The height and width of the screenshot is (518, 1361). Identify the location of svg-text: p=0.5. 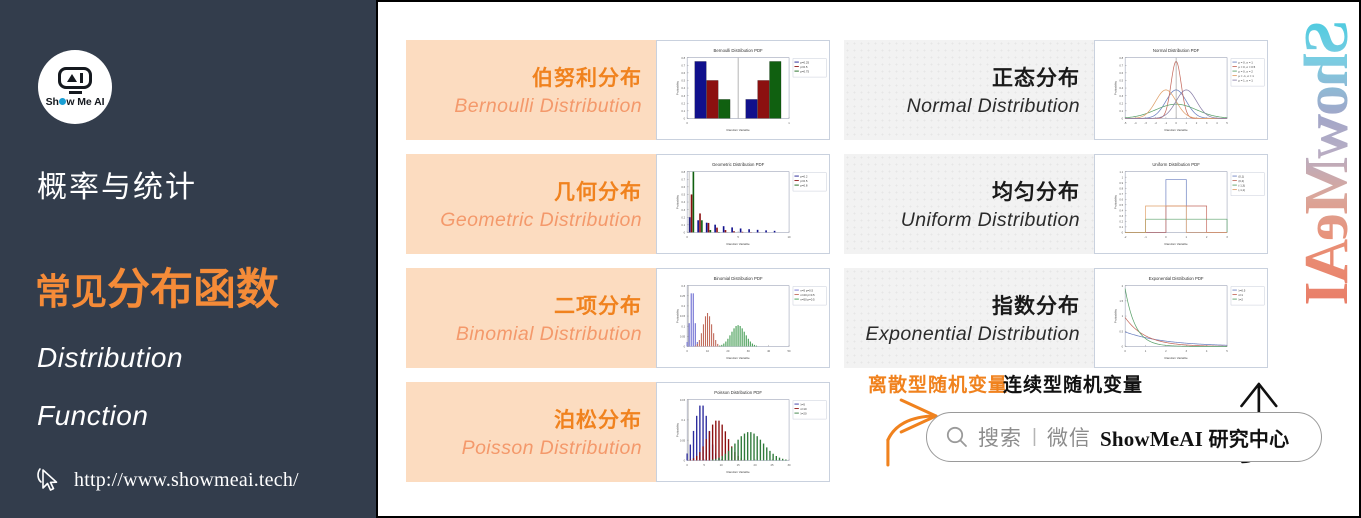
(804, 181).